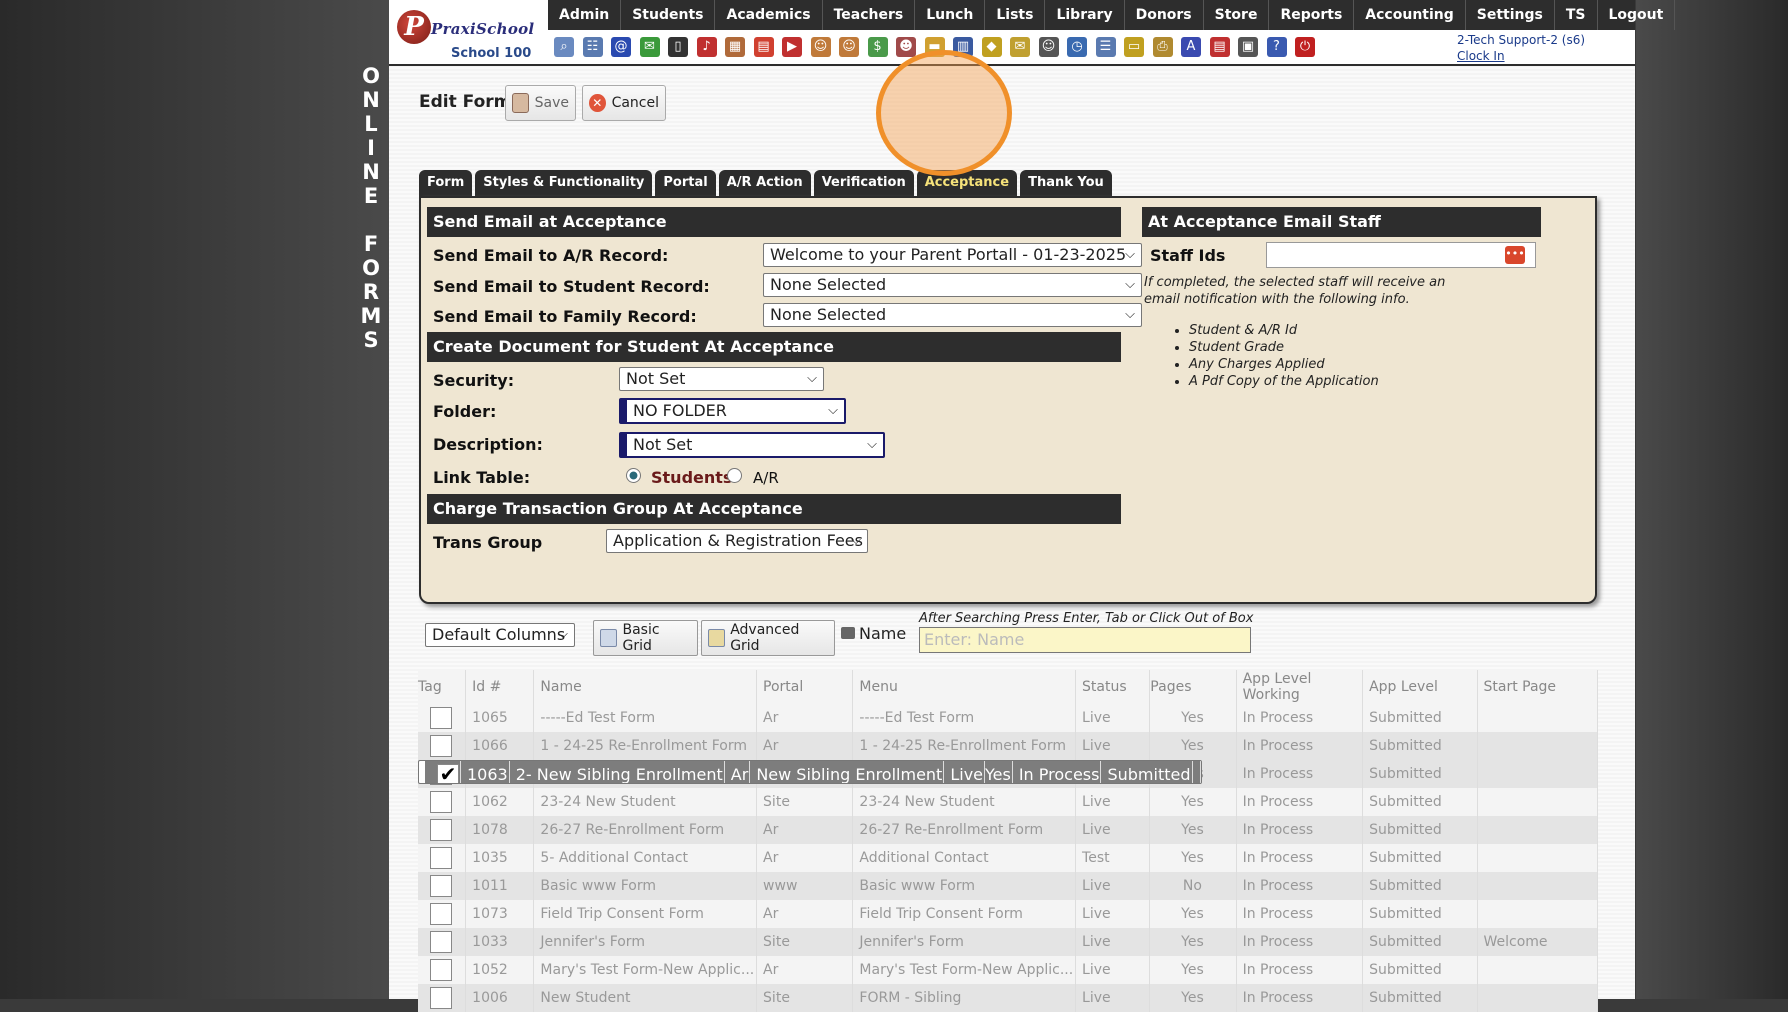 This screenshot has width=1788, height=1012. Describe the element at coordinates (1134, 47) in the screenshot. I see `card-icon: ▭` at that location.